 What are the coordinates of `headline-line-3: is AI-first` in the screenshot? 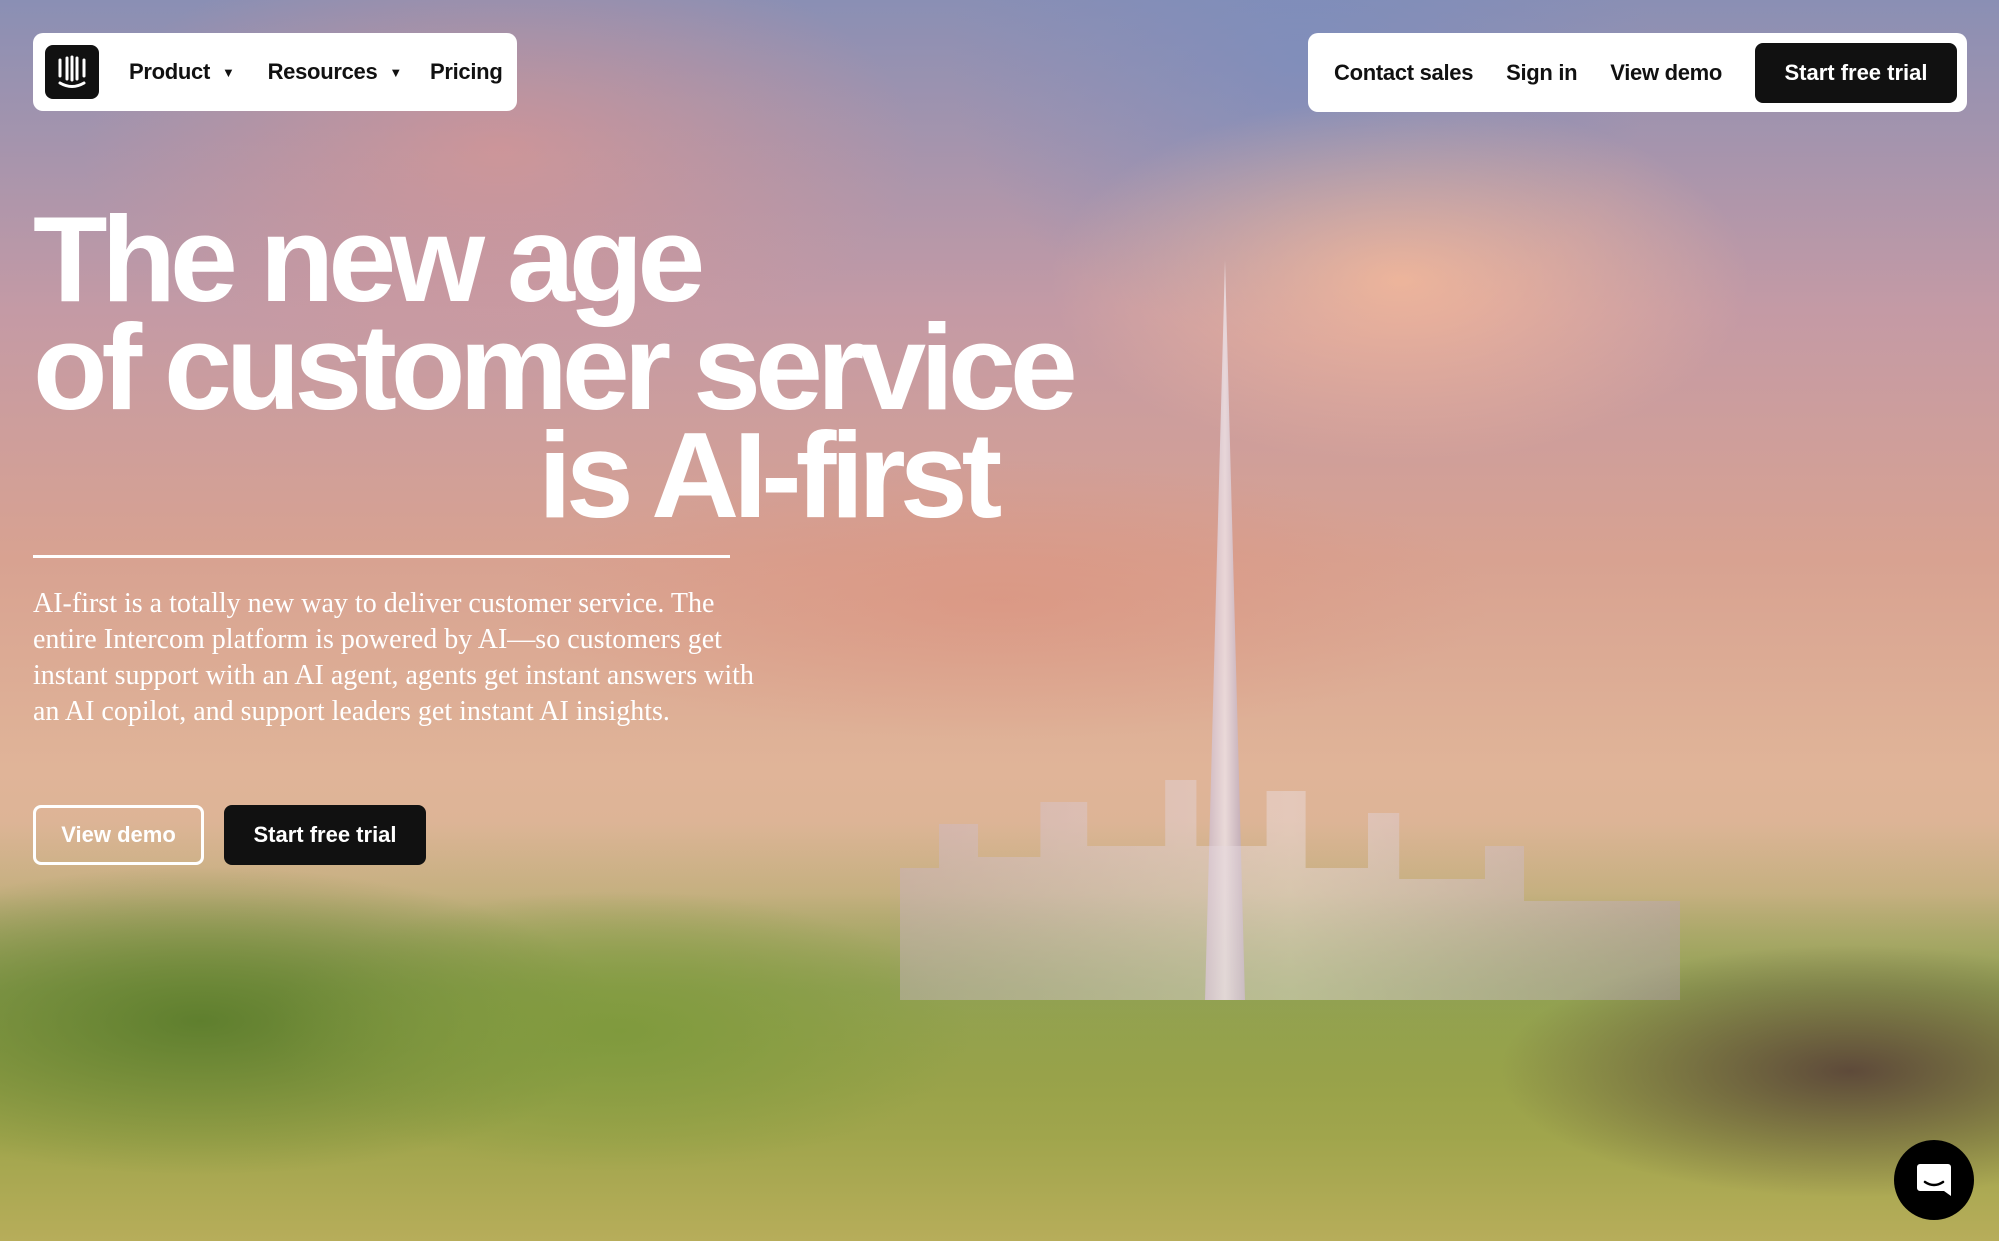 It's located at (770, 475).